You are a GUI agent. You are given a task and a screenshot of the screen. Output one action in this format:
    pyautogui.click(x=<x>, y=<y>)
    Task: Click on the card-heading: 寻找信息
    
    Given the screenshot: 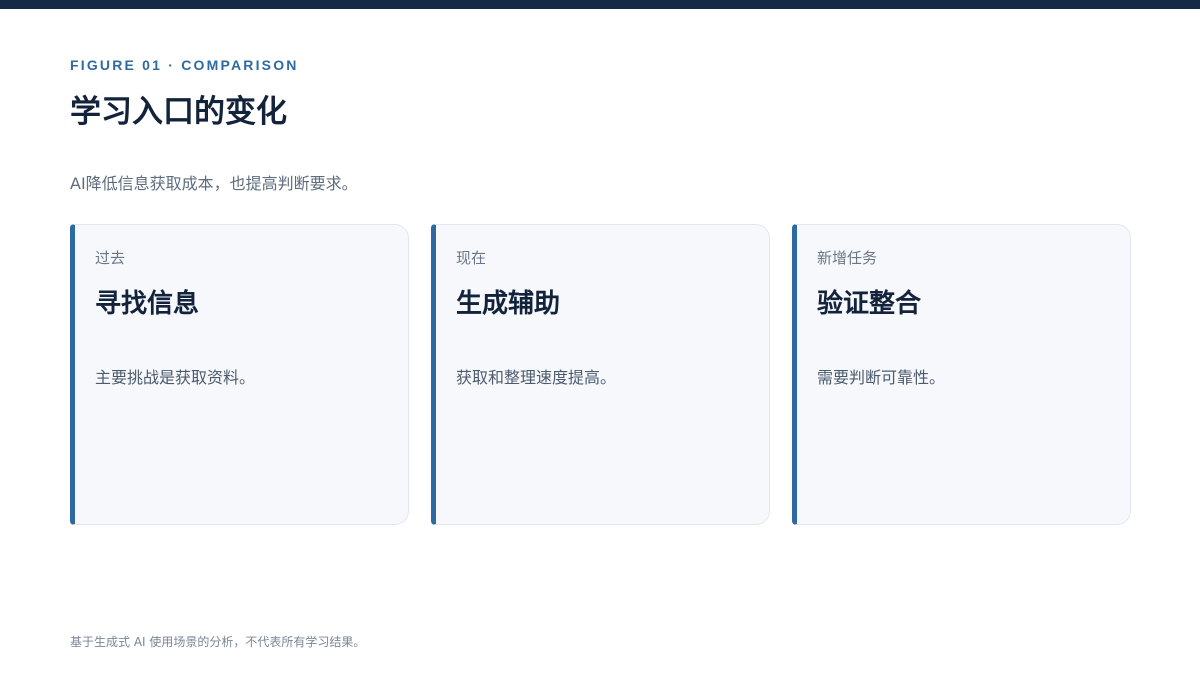 What is the action you would take?
    pyautogui.click(x=147, y=304)
    